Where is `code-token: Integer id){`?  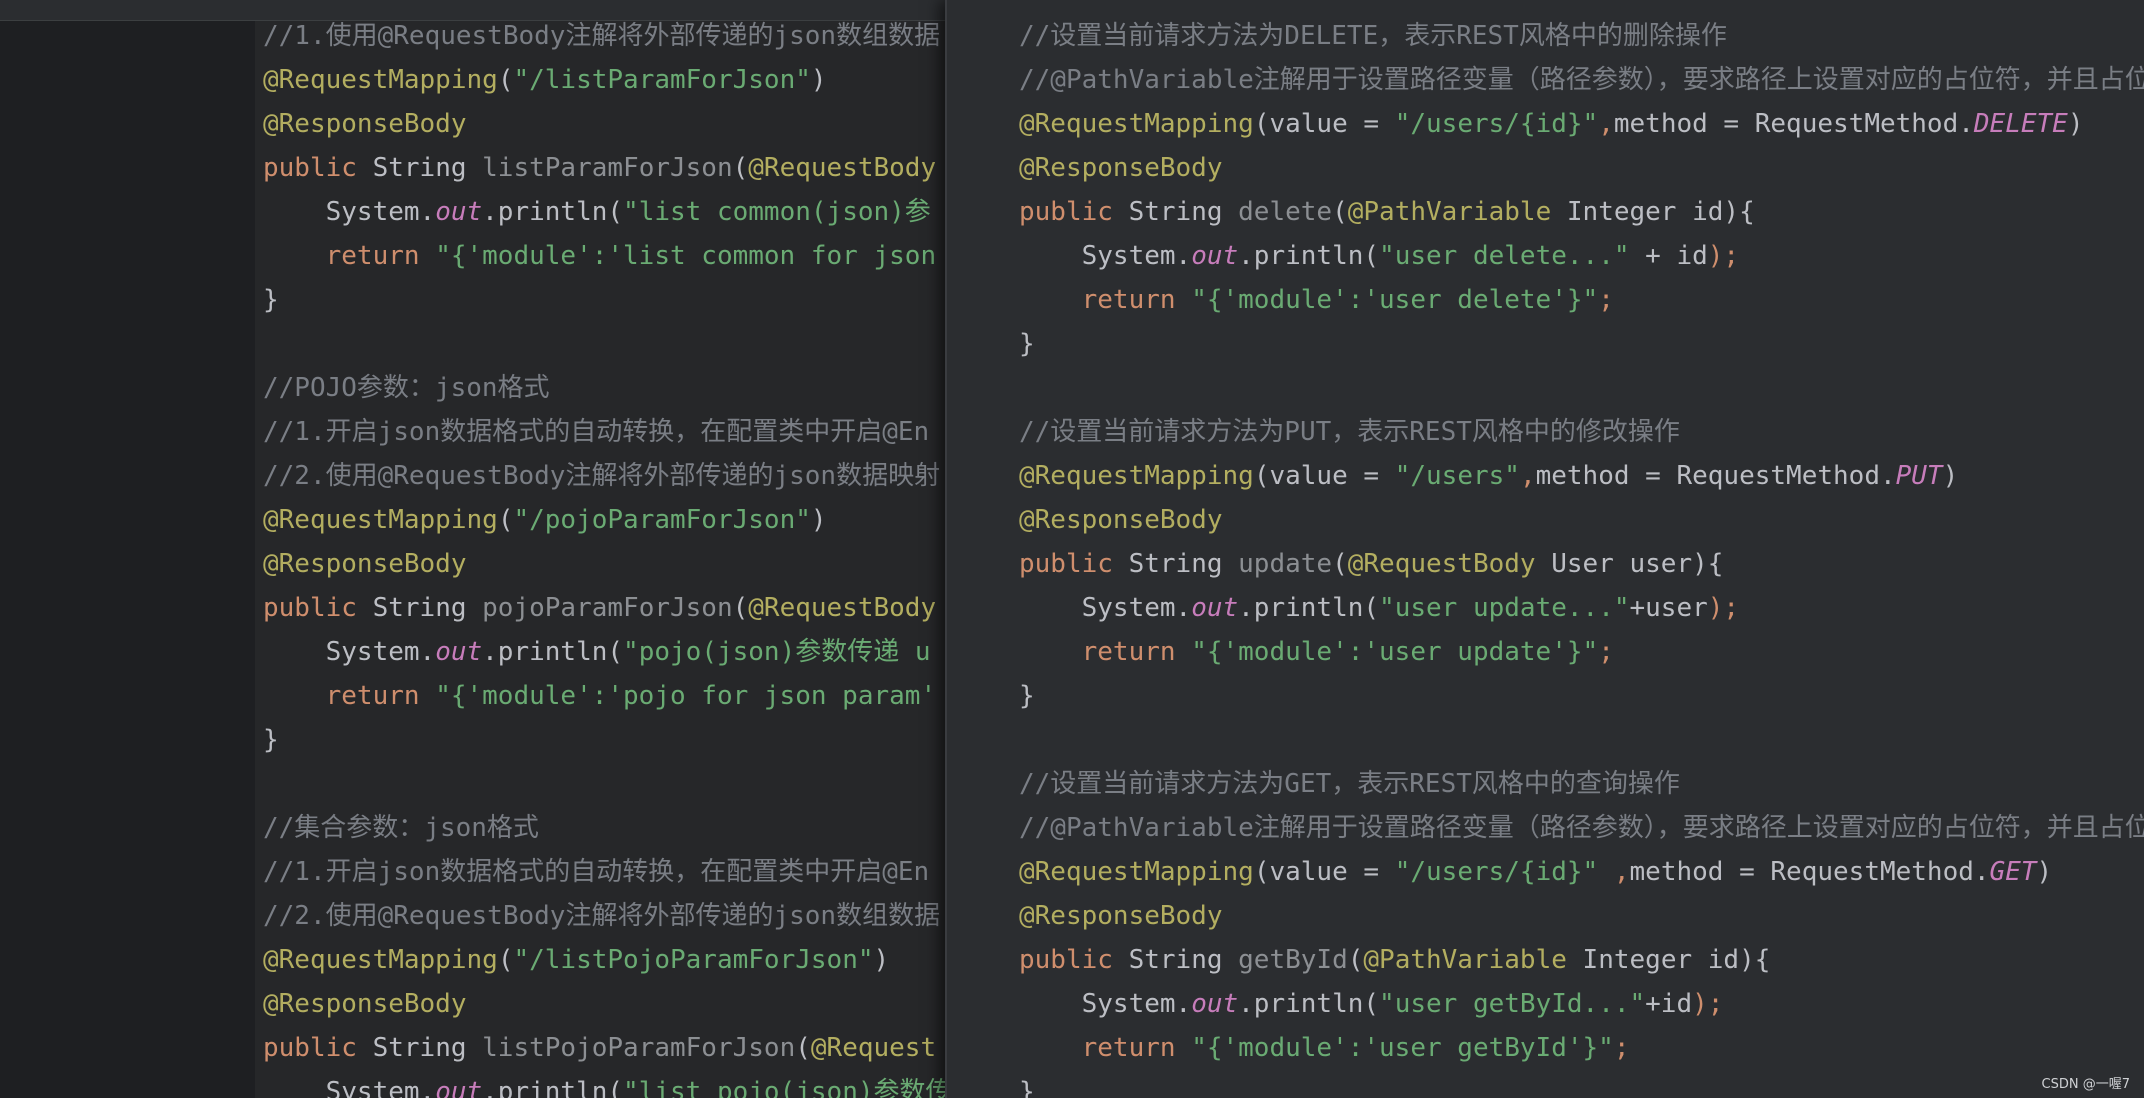
code-token: Integer id){ is located at coordinates (1660, 212).